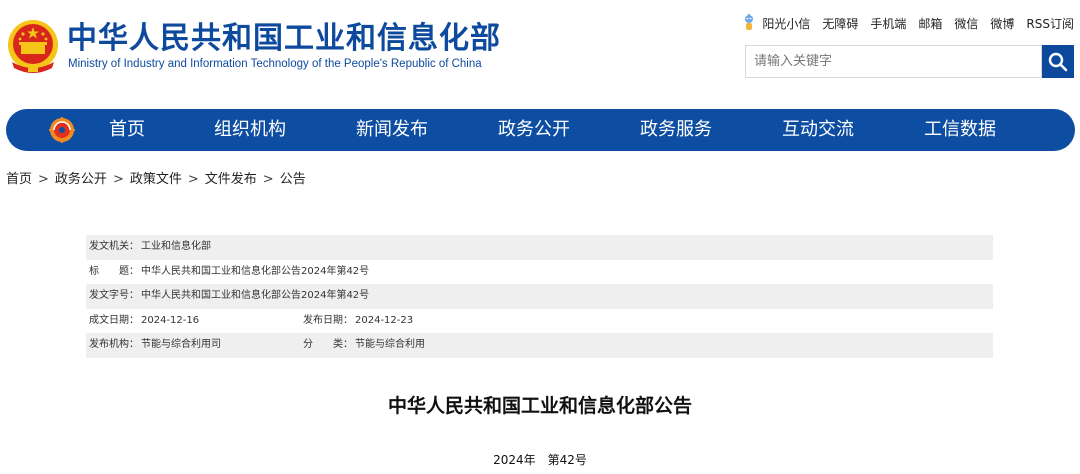  I want to click on search-box, so click(893, 61).